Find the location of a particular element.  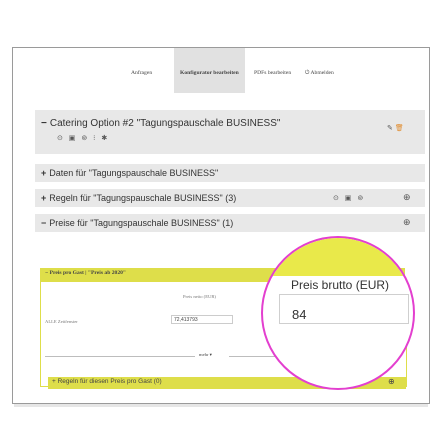

edit-and-delete-icons: ✎ 🗑 is located at coordinates (395, 128).